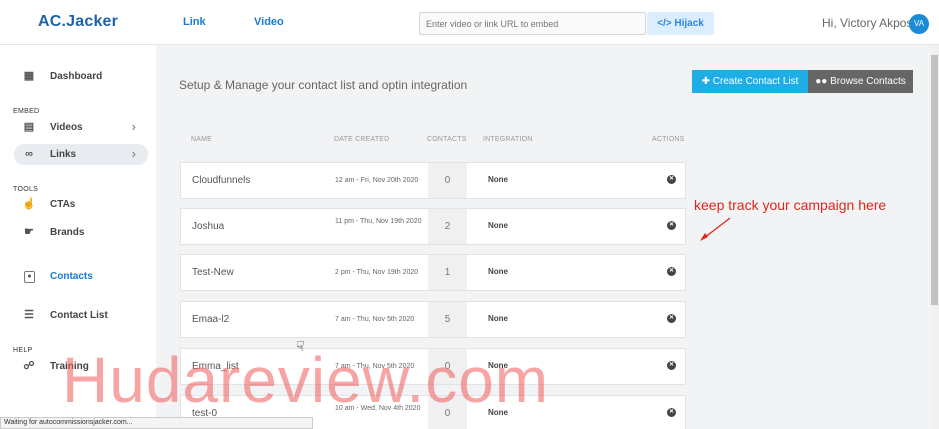  I want to click on section-tools: TOOLS, so click(26, 189).